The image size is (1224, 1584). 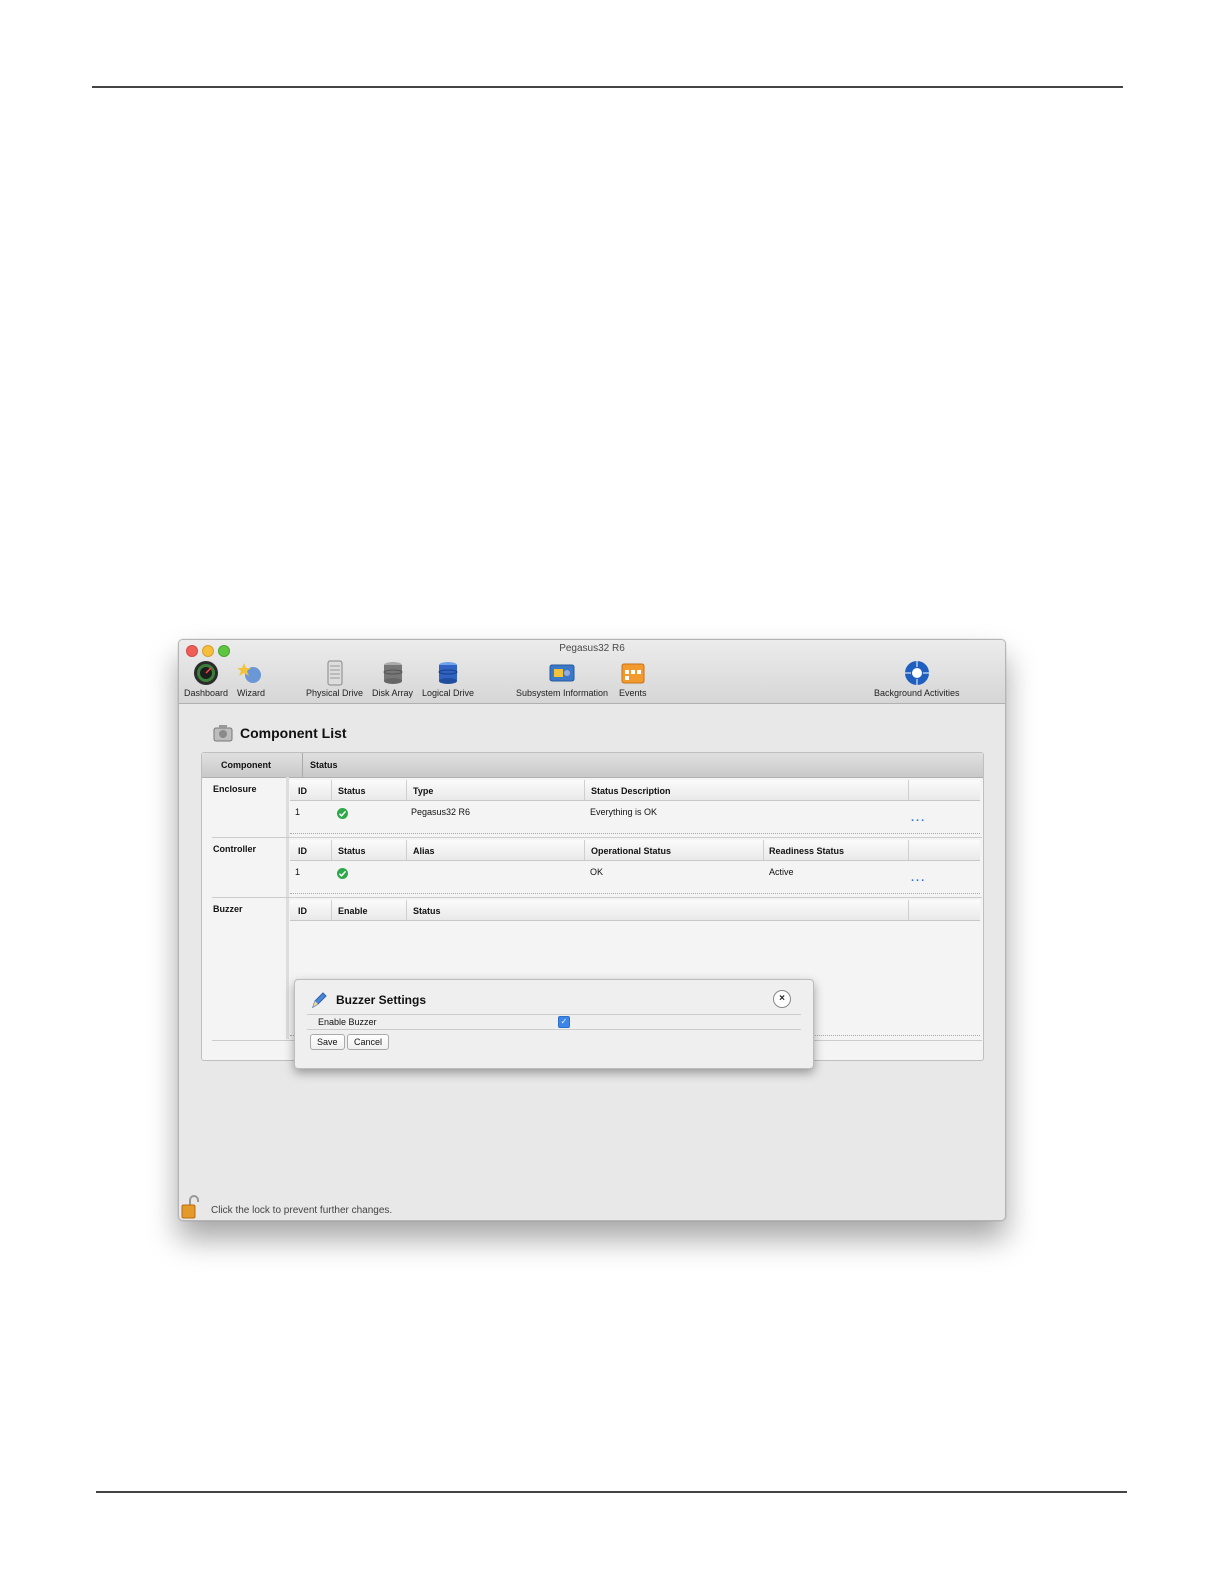 I want to click on toolbar-disk-array: Disk Array, so click(x=392, y=679).